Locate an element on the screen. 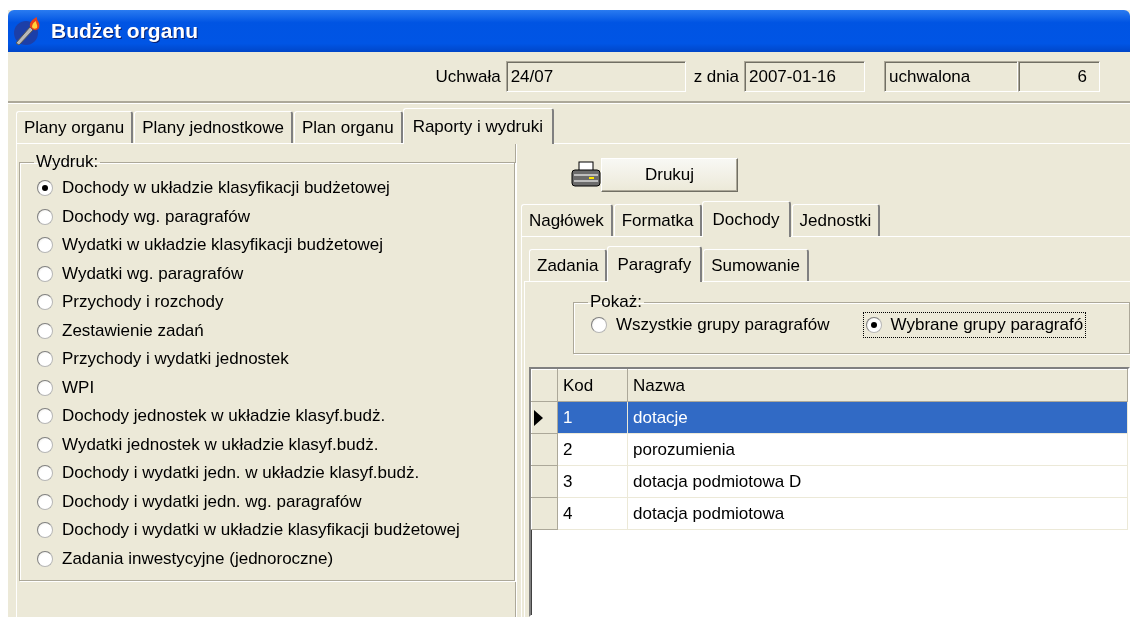  resolution-field: 24/07 is located at coordinates (595, 76).